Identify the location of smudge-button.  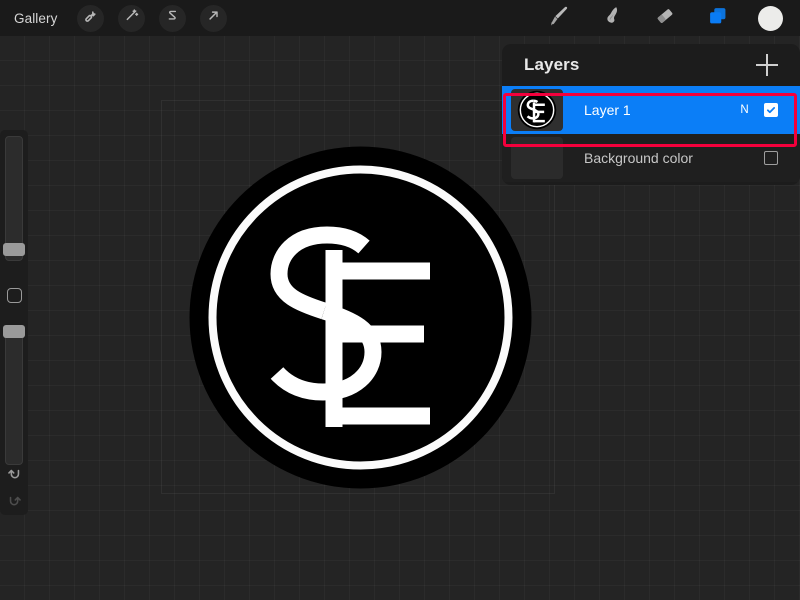
(612, 18).